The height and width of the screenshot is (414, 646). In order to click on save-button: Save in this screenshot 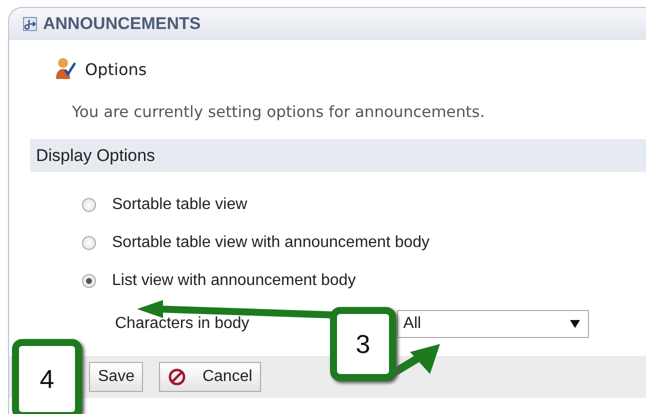, I will do `click(116, 377)`.